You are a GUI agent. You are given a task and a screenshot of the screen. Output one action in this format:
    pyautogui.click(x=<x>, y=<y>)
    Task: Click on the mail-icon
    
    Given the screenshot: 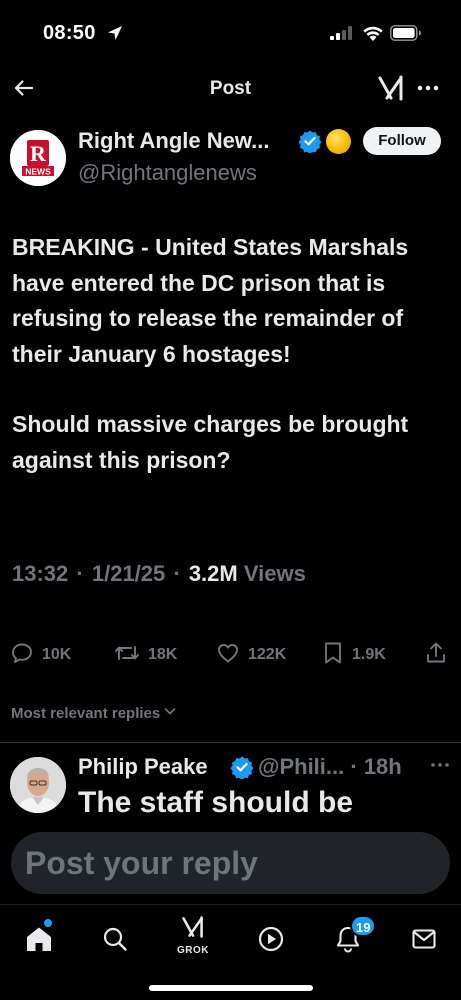 What is the action you would take?
    pyautogui.click(x=424, y=941)
    